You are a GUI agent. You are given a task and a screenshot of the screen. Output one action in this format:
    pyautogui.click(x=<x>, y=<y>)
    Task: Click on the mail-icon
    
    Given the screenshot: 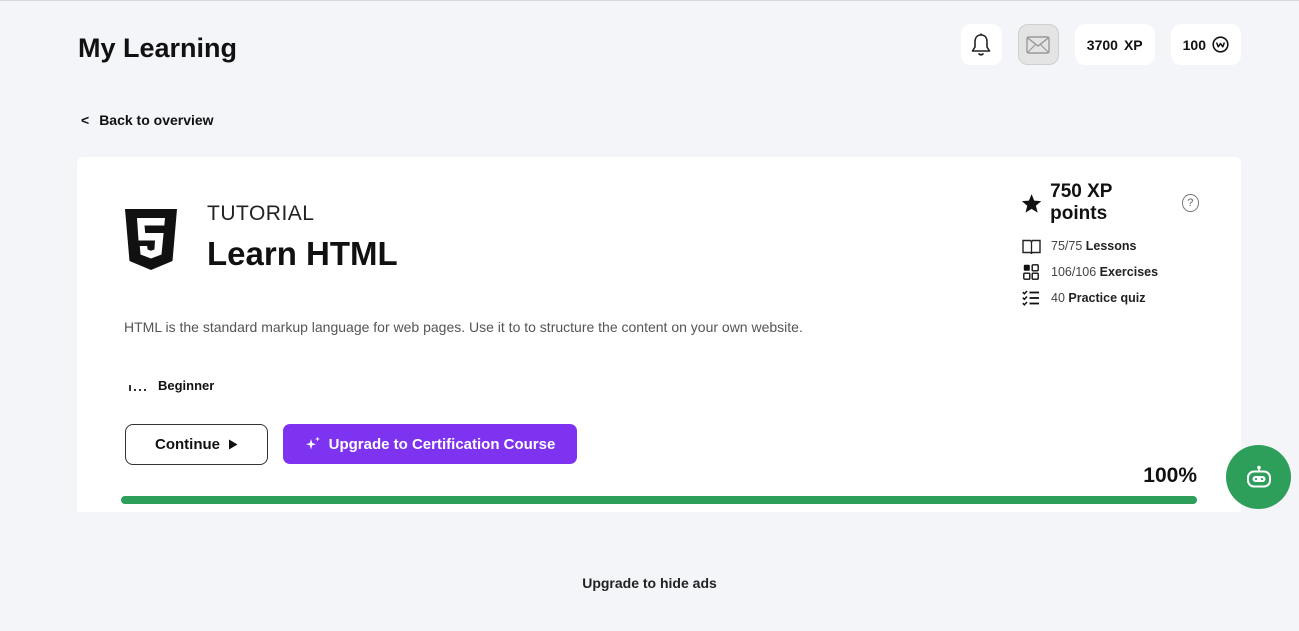 What is the action you would take?
    pyautogui.click(x=1038, y=44)
    